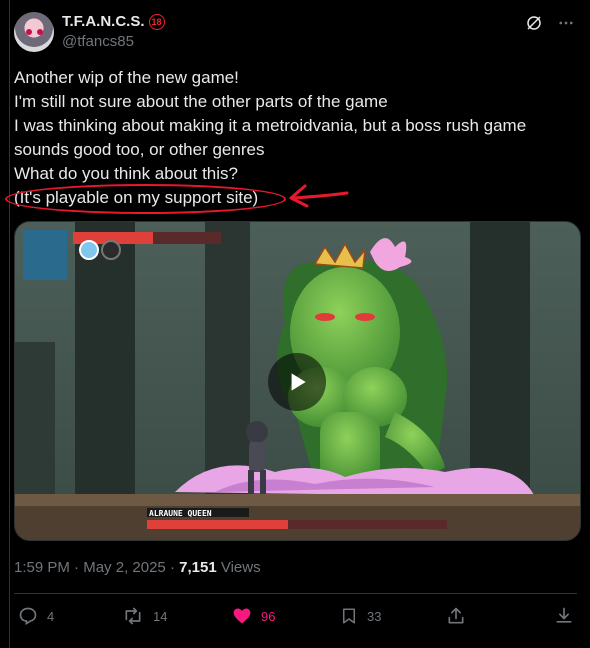 This screenshot has width=590, height=648. What do you see at coordinates (34, 32) in the screenshot?
I see `avatar` at bounding box center [34, 32].